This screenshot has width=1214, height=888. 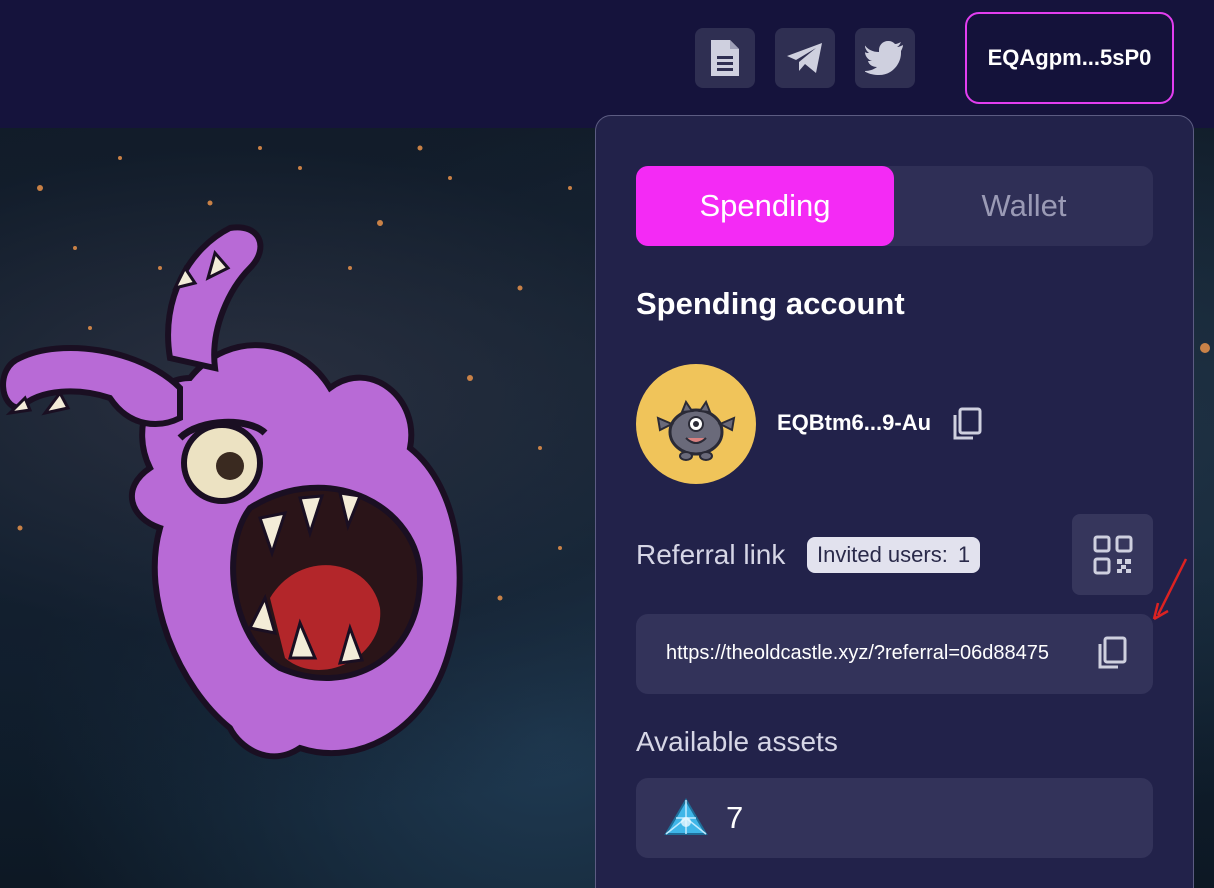 I want to click on referral-label: Referral link, so click(x=711, y=554).